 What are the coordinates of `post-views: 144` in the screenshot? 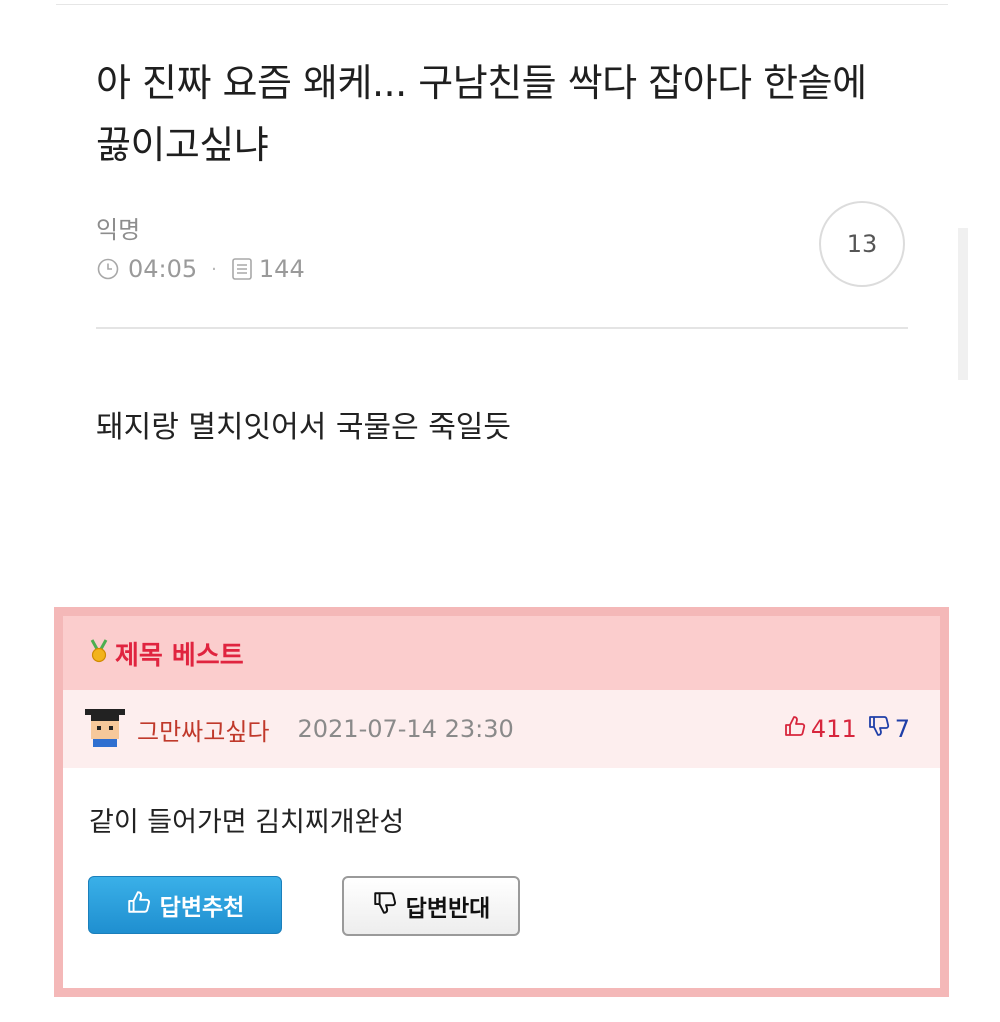 It's located at (281, 269).